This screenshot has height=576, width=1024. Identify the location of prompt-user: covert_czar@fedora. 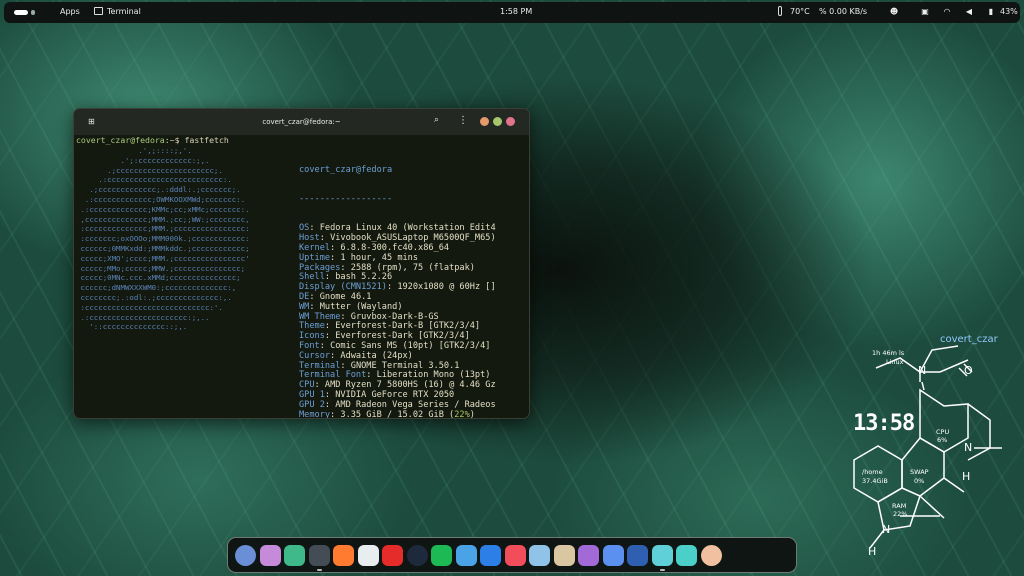
(120, 140).